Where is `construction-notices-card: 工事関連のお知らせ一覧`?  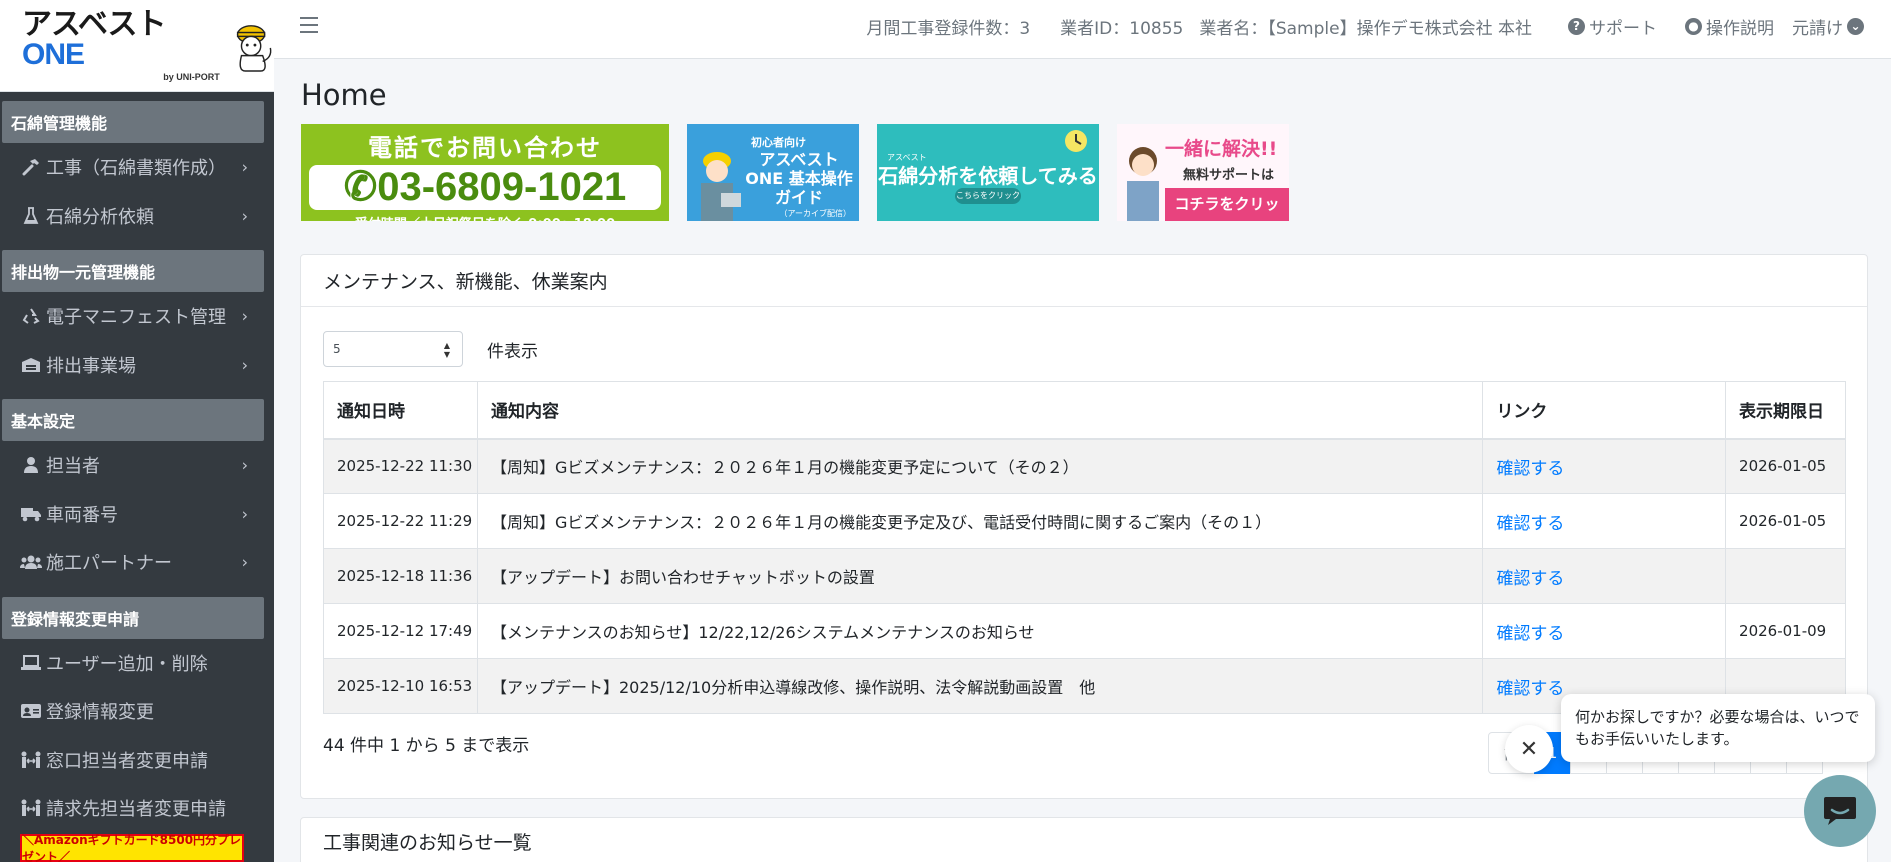 construction-notices-card: 工事関連のお知らせ一覧 is located at coordinates (1084, 839).